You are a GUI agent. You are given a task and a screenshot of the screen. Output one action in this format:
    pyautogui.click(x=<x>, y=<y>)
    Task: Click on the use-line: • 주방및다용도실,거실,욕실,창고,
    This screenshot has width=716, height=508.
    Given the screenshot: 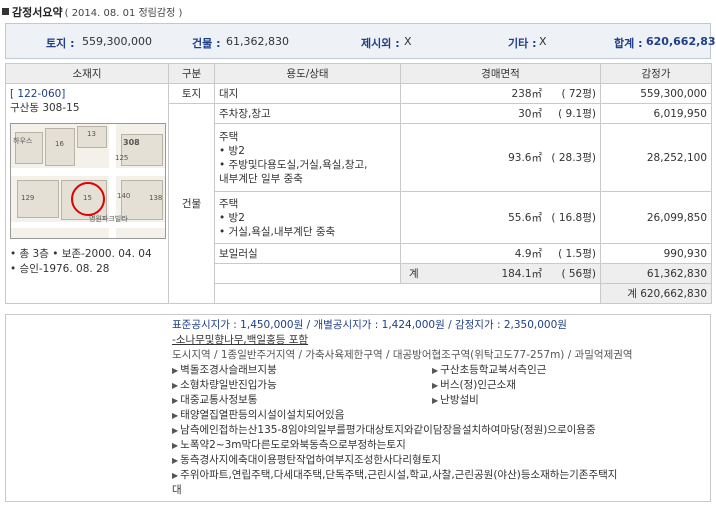 What is the action you would take?
    pyautogui.click(x=293, y=164)
    